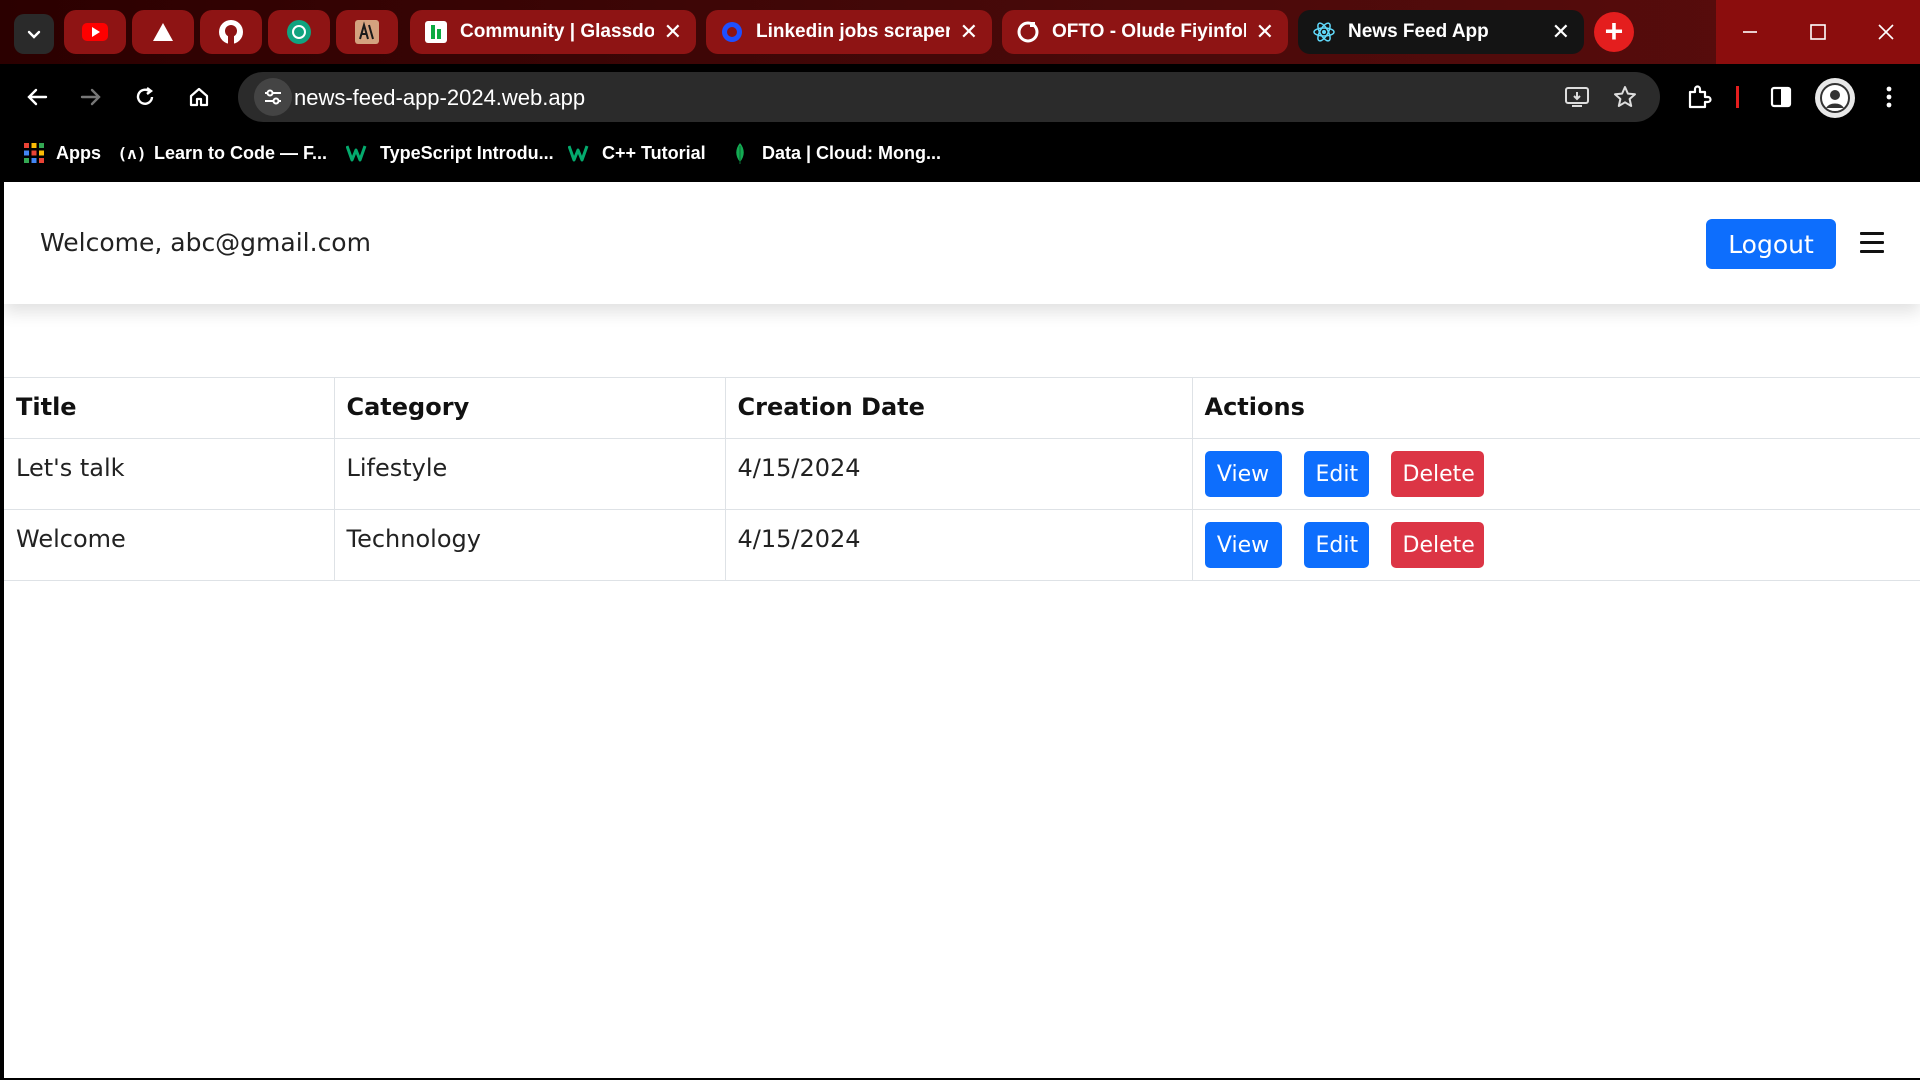 Image resolution: width=1920 pixels, height=1080 pixels. Describe the element at coordinates (530, 408) in the screenshot. I see `column-header-category: Category` at that location.